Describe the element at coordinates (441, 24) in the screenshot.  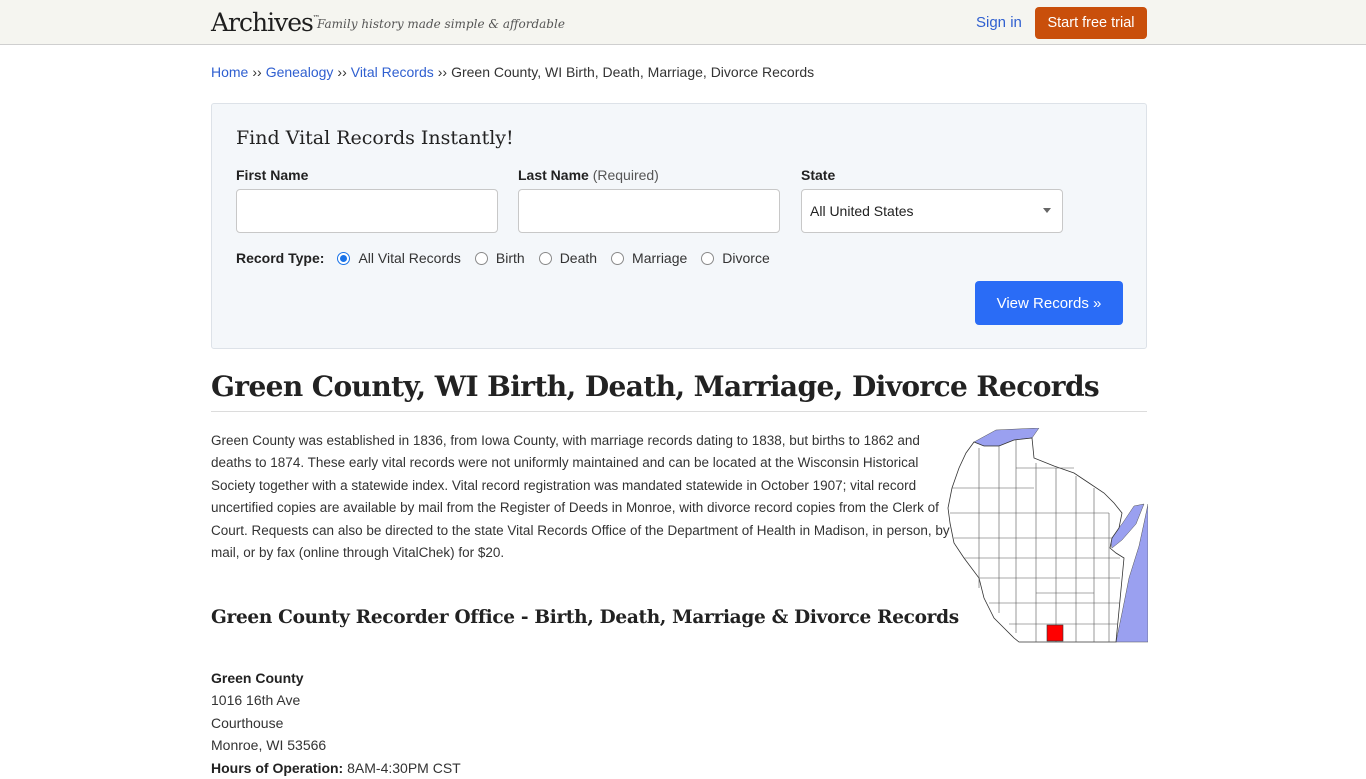
I see `tagline: Family history made simple & affordable` at that location.